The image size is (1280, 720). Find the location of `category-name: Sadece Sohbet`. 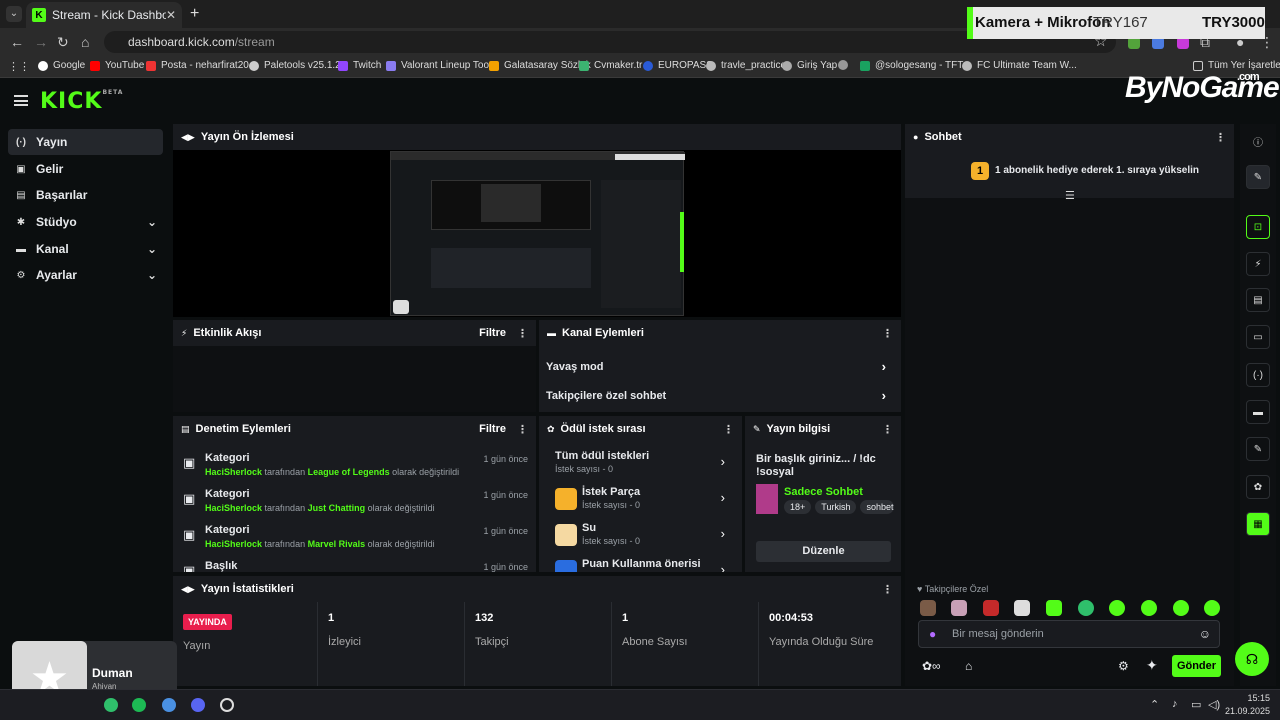

category-name: Sadece Sohbet is located at coordinates (823, 492).